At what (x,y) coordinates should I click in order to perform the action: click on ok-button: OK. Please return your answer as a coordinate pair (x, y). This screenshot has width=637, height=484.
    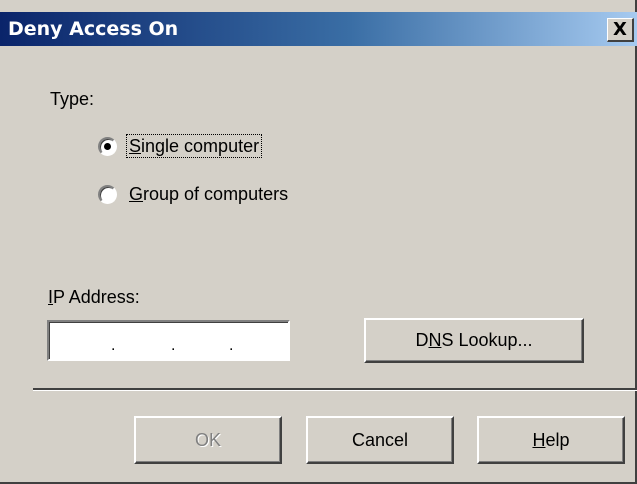
    Looking at the image, I should click on (208, 440).